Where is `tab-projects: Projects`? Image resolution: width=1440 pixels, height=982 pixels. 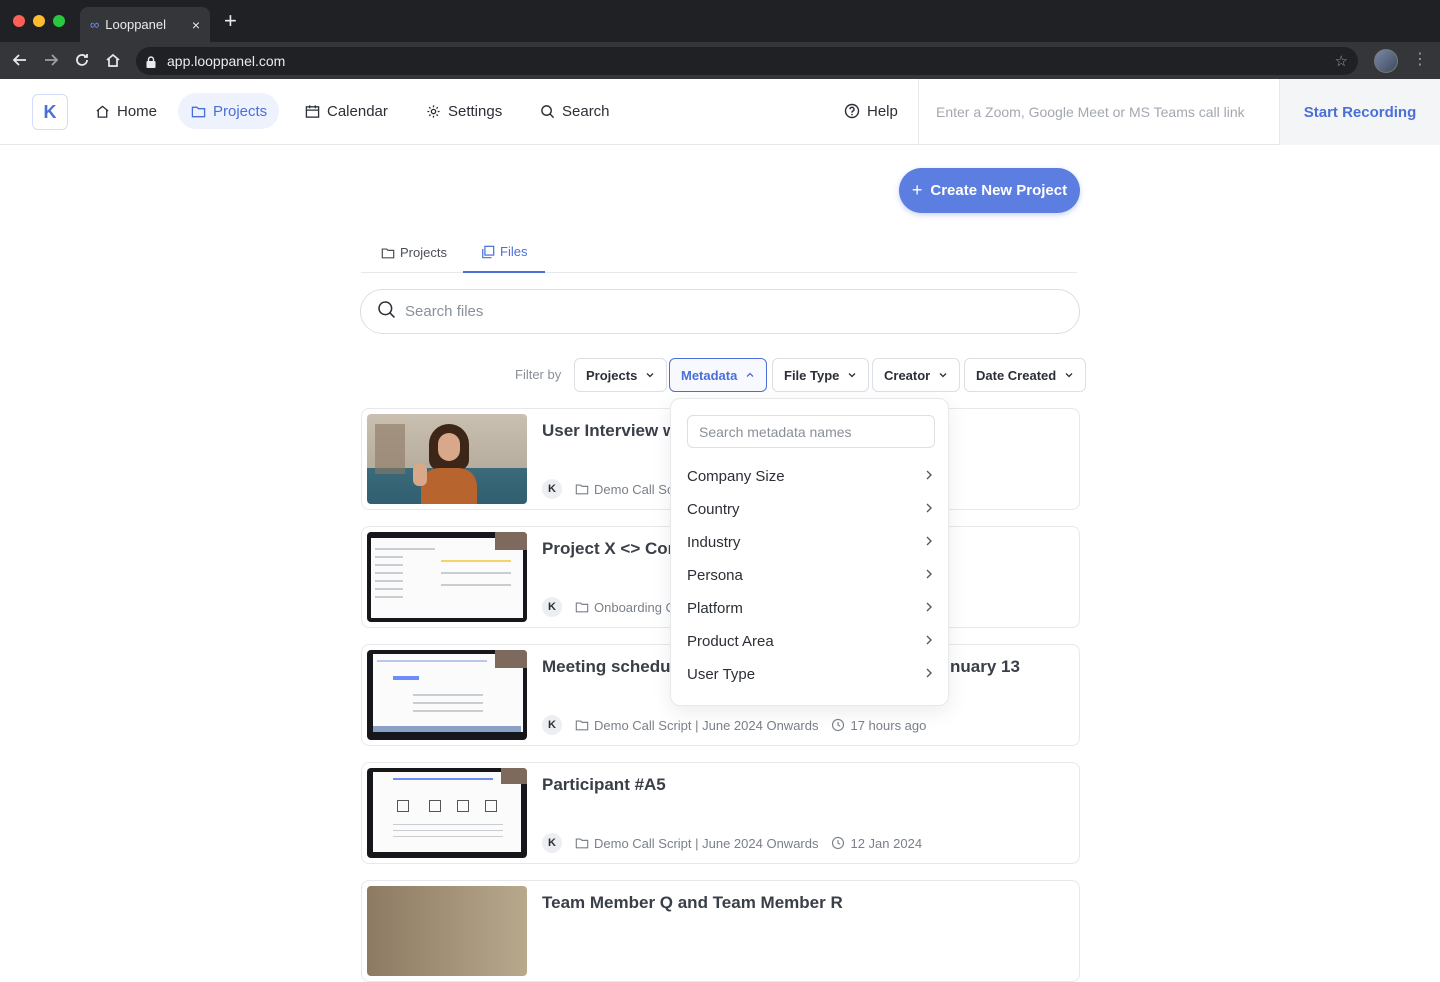 tab-projects: Projects is located at coordinates (414, 252).